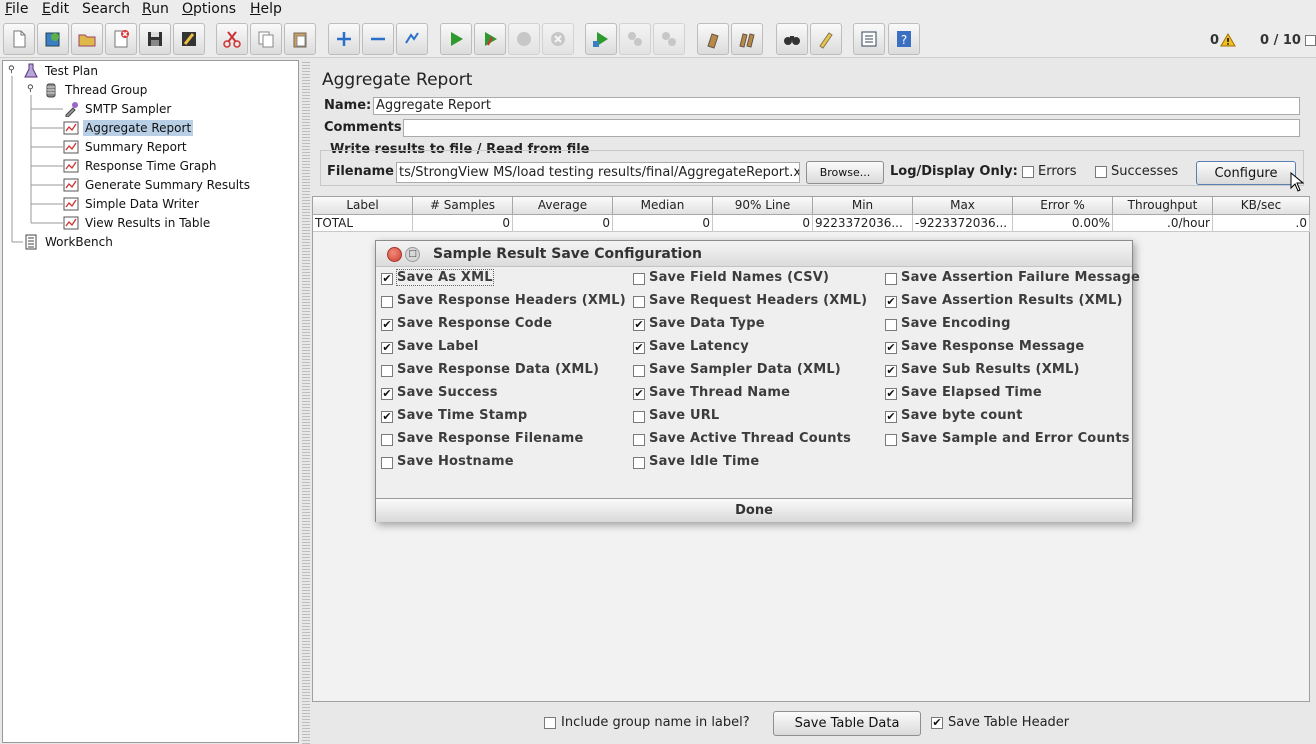 Image resolution: width=1316 pixels, height=744 pixels. What do you see at coordinates (937, 723) in the screenshot?
I see `save-table-header-checkbox: ✔` at bounding box center [937, 723].